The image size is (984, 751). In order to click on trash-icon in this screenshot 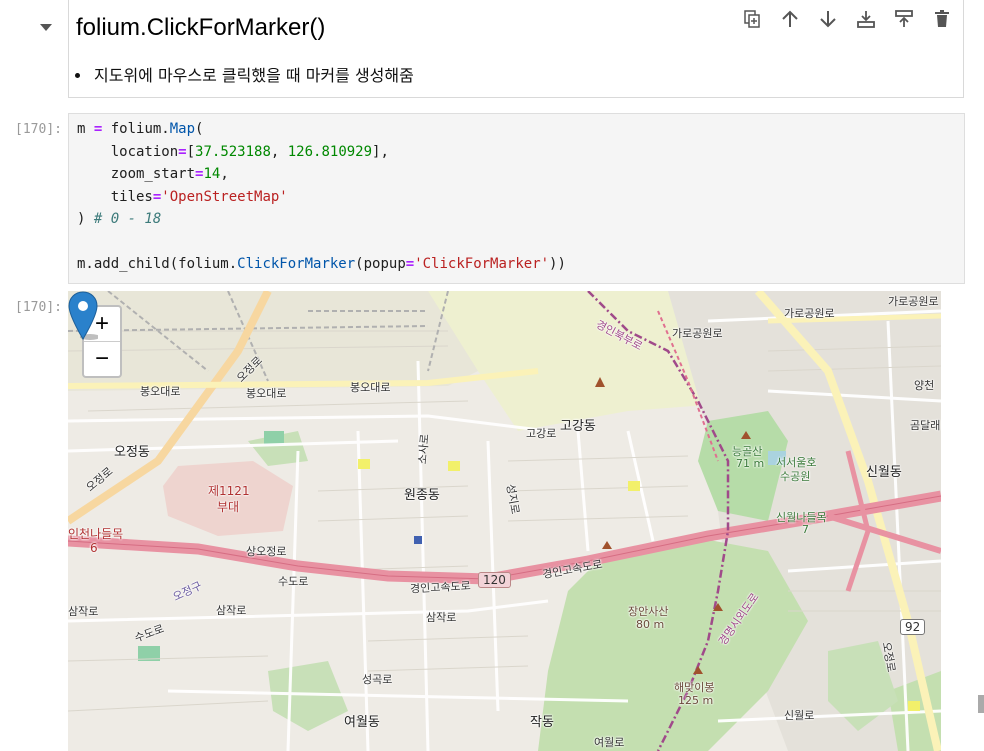, I will do `click(942, 18)`.